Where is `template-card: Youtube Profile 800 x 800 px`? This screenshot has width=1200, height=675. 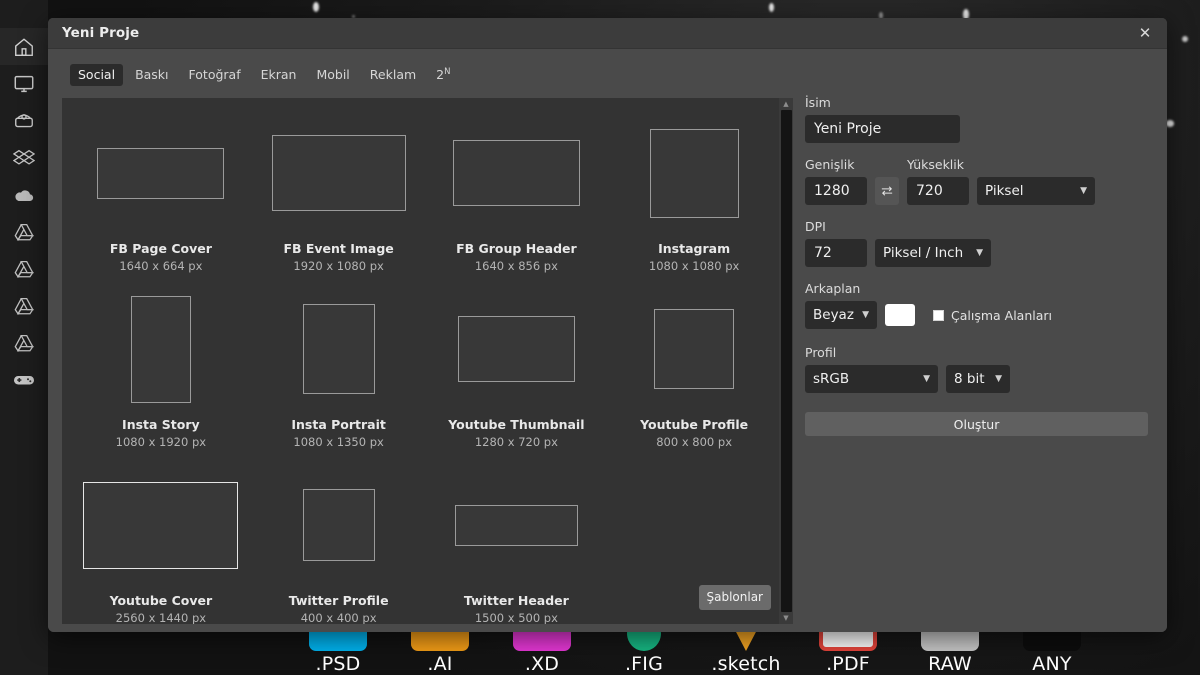 template-card: Youtube Profile 800 x 800 px is located at coordinates (694, 378).